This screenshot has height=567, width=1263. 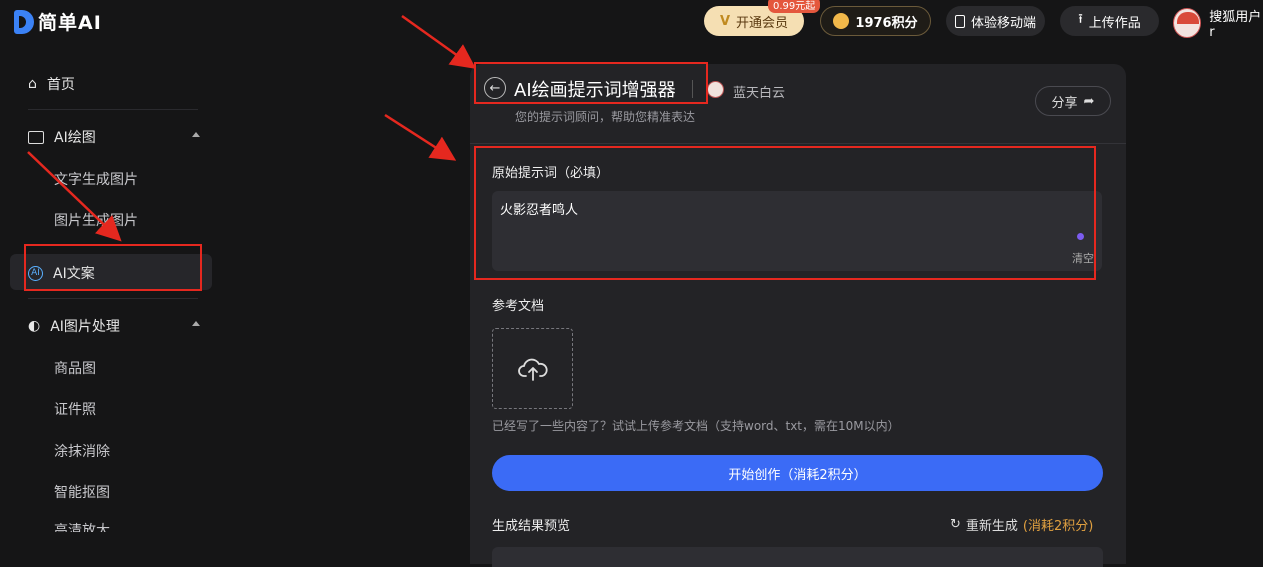 I want to click on annotation-arrow-title, so click(x=439, y=41).